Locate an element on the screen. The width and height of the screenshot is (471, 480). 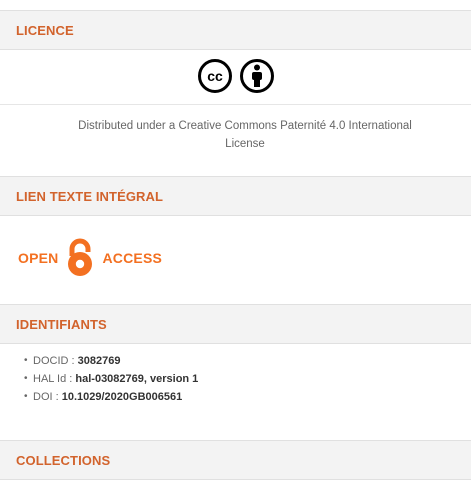
list-item-halid: HAL Id : hal-03082769, version 1 is located at coordinates (111, 379).